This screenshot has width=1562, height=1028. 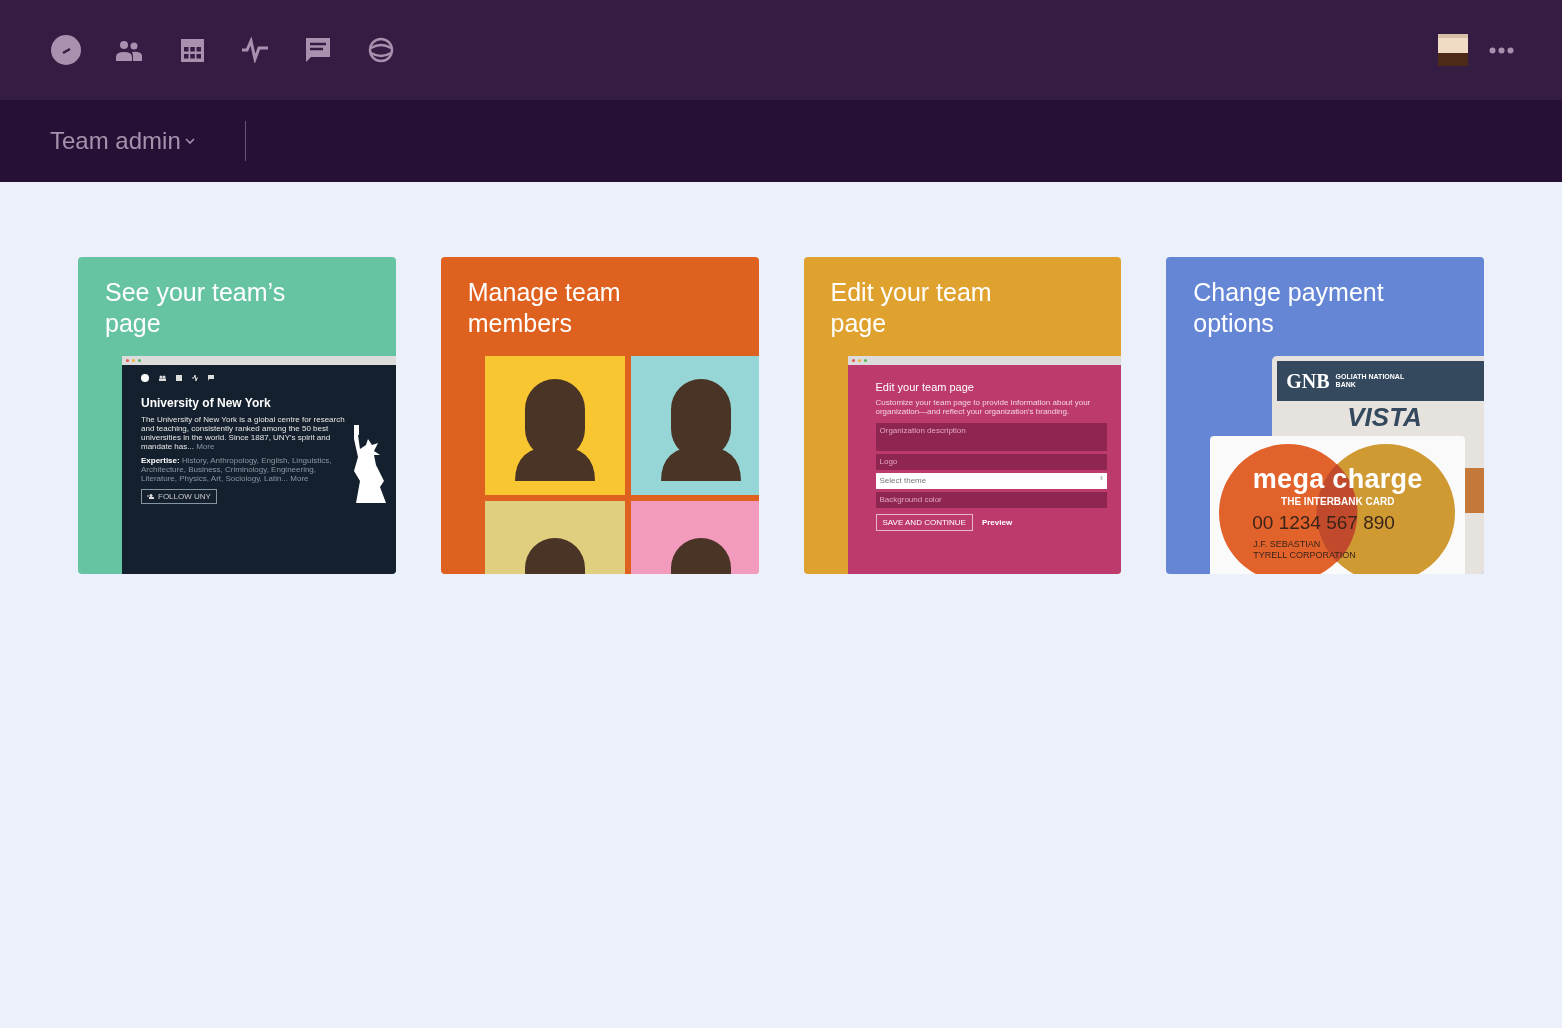 I want to click on person-add-icon, so click(x=150, y=496).